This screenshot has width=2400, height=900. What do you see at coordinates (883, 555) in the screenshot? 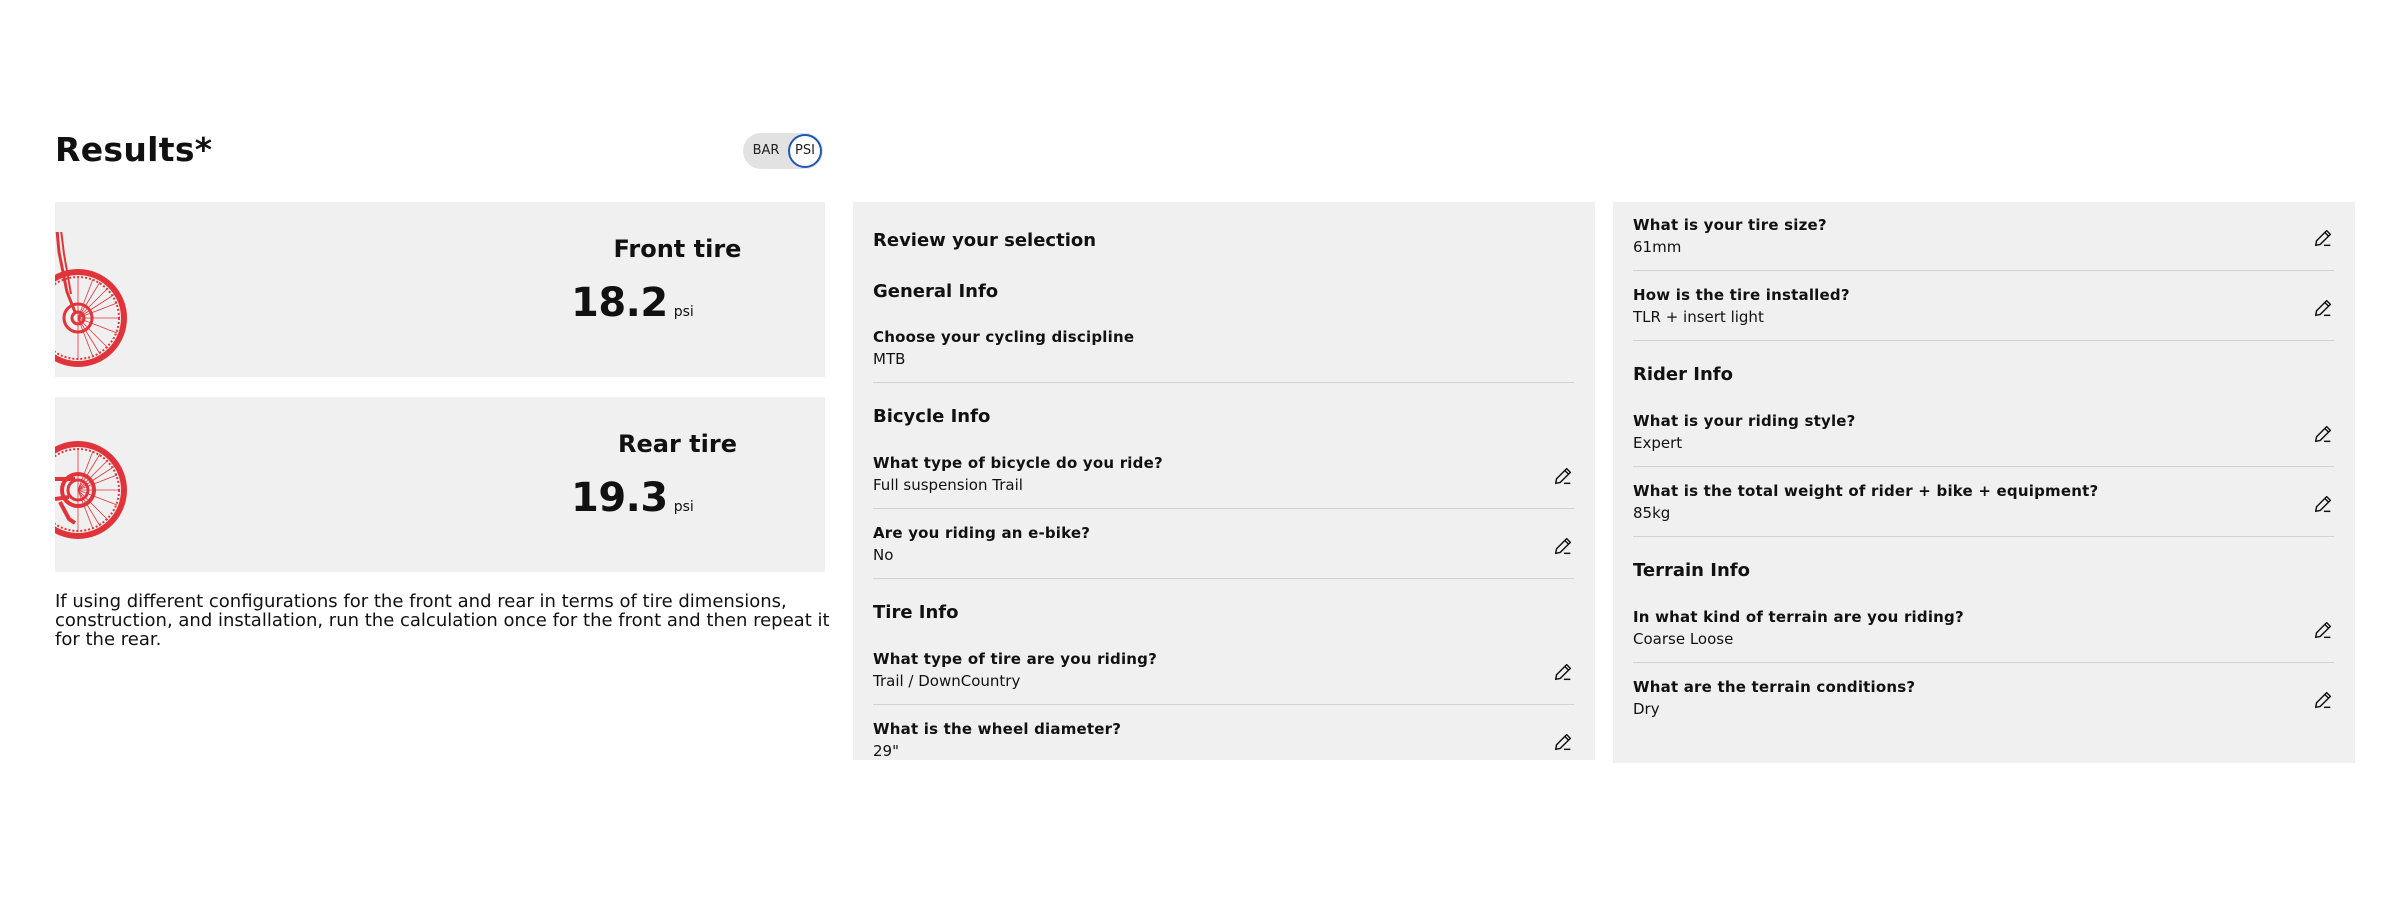
I see `answer-value: No` at bounding box center [883, 555].